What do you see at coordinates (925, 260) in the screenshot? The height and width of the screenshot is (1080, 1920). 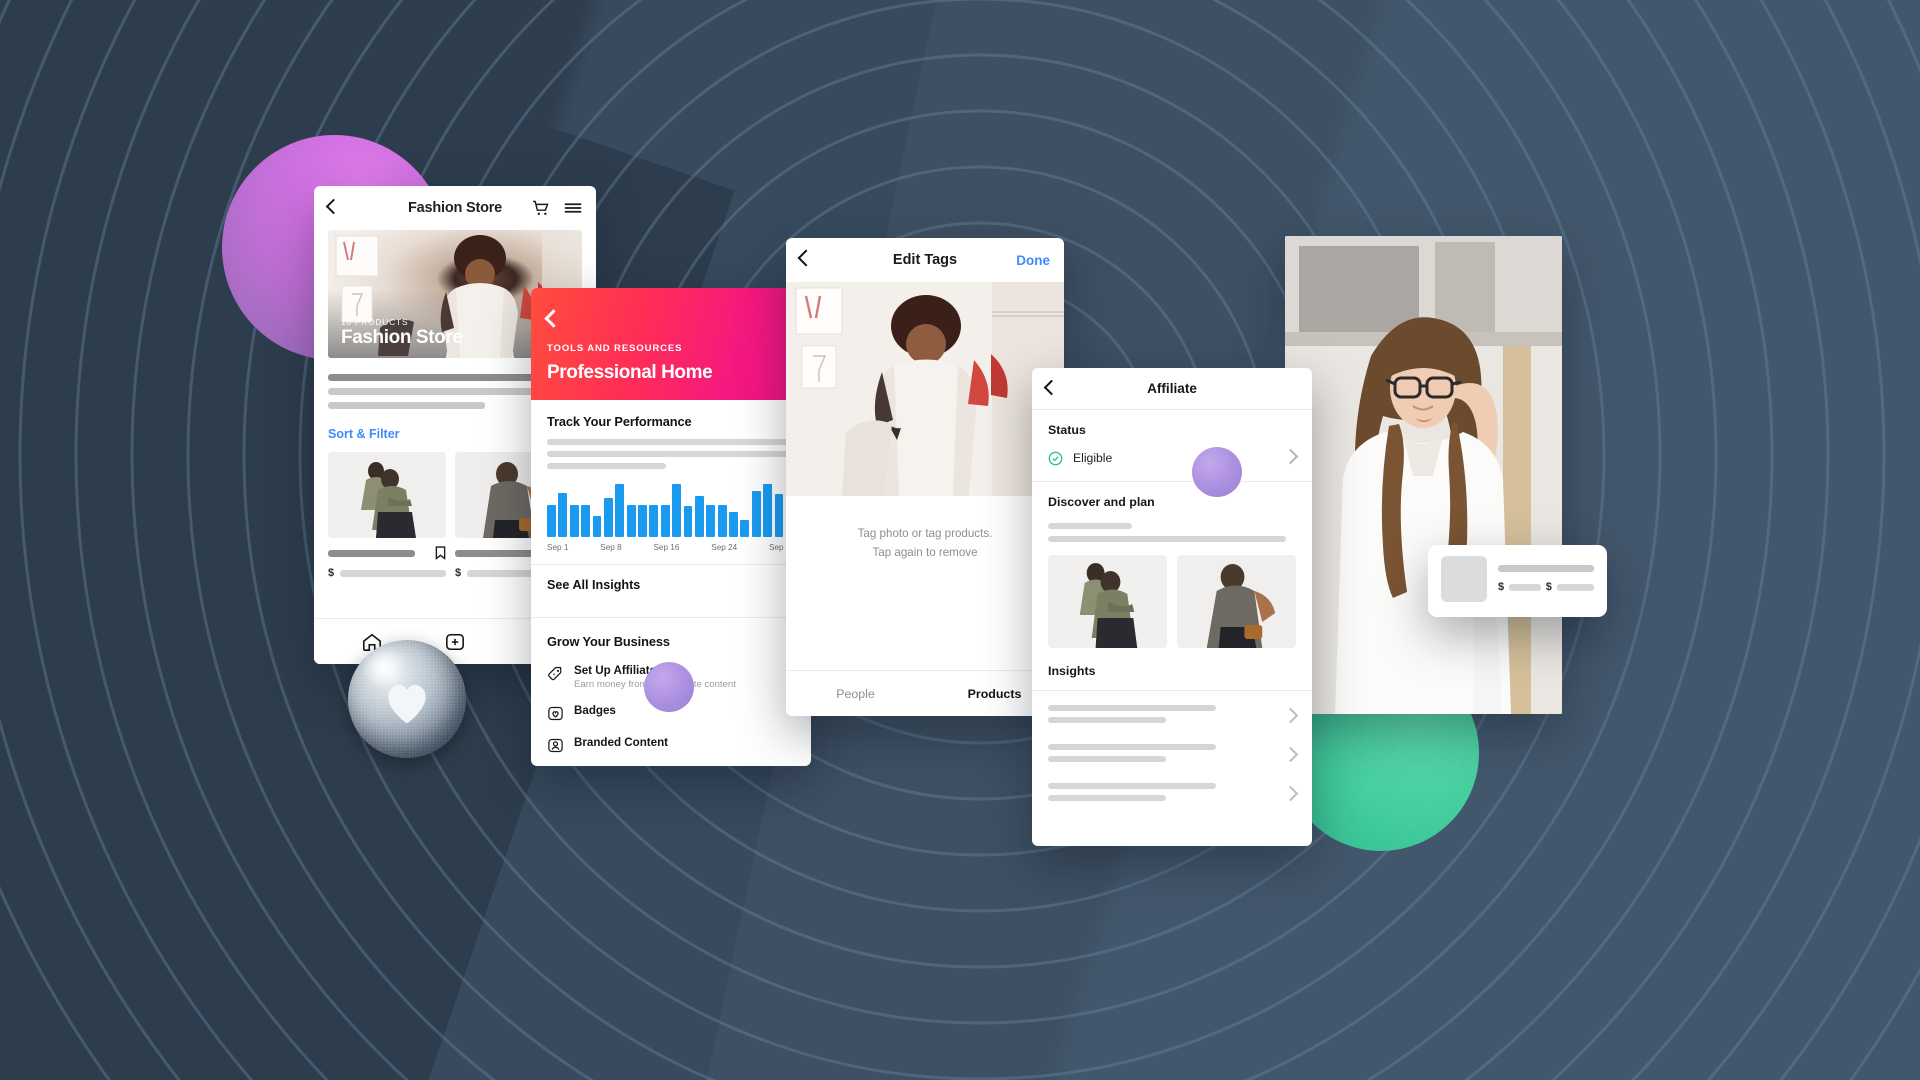 I see `edit-tags-navbar: Edit Tags Done` at bounding box center [925, 260].